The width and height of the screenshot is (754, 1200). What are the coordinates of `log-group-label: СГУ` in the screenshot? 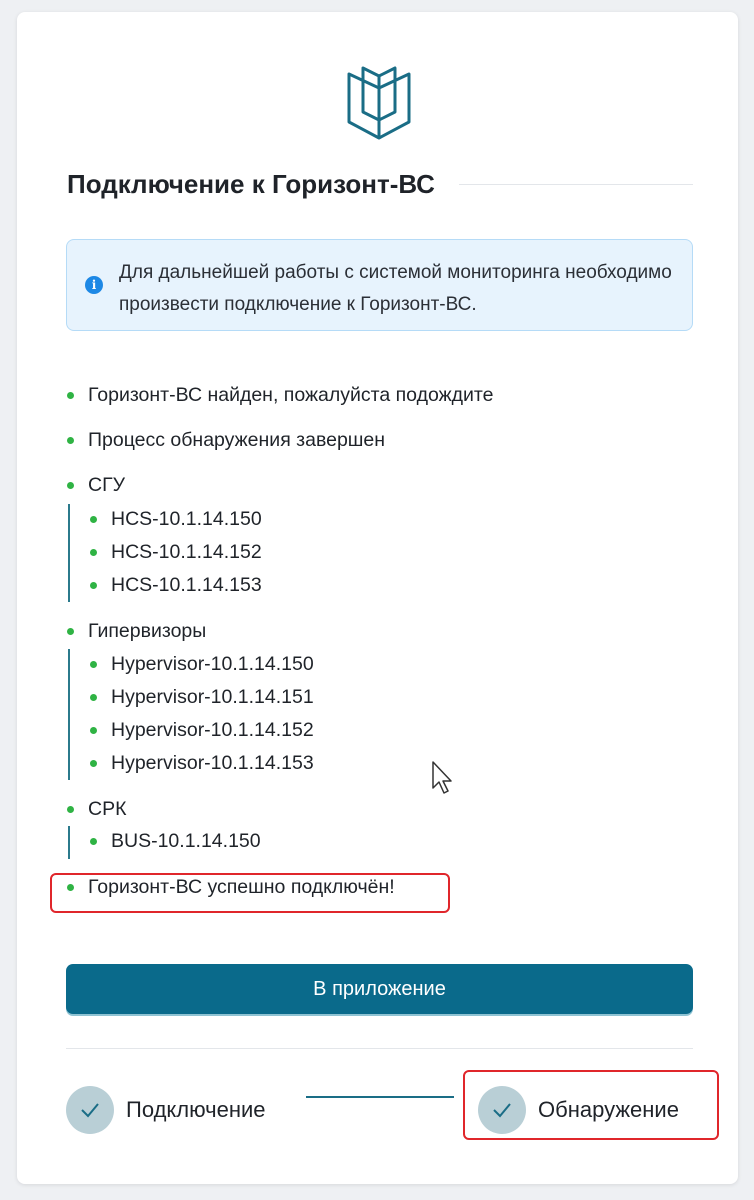 It's located at (107, 485).